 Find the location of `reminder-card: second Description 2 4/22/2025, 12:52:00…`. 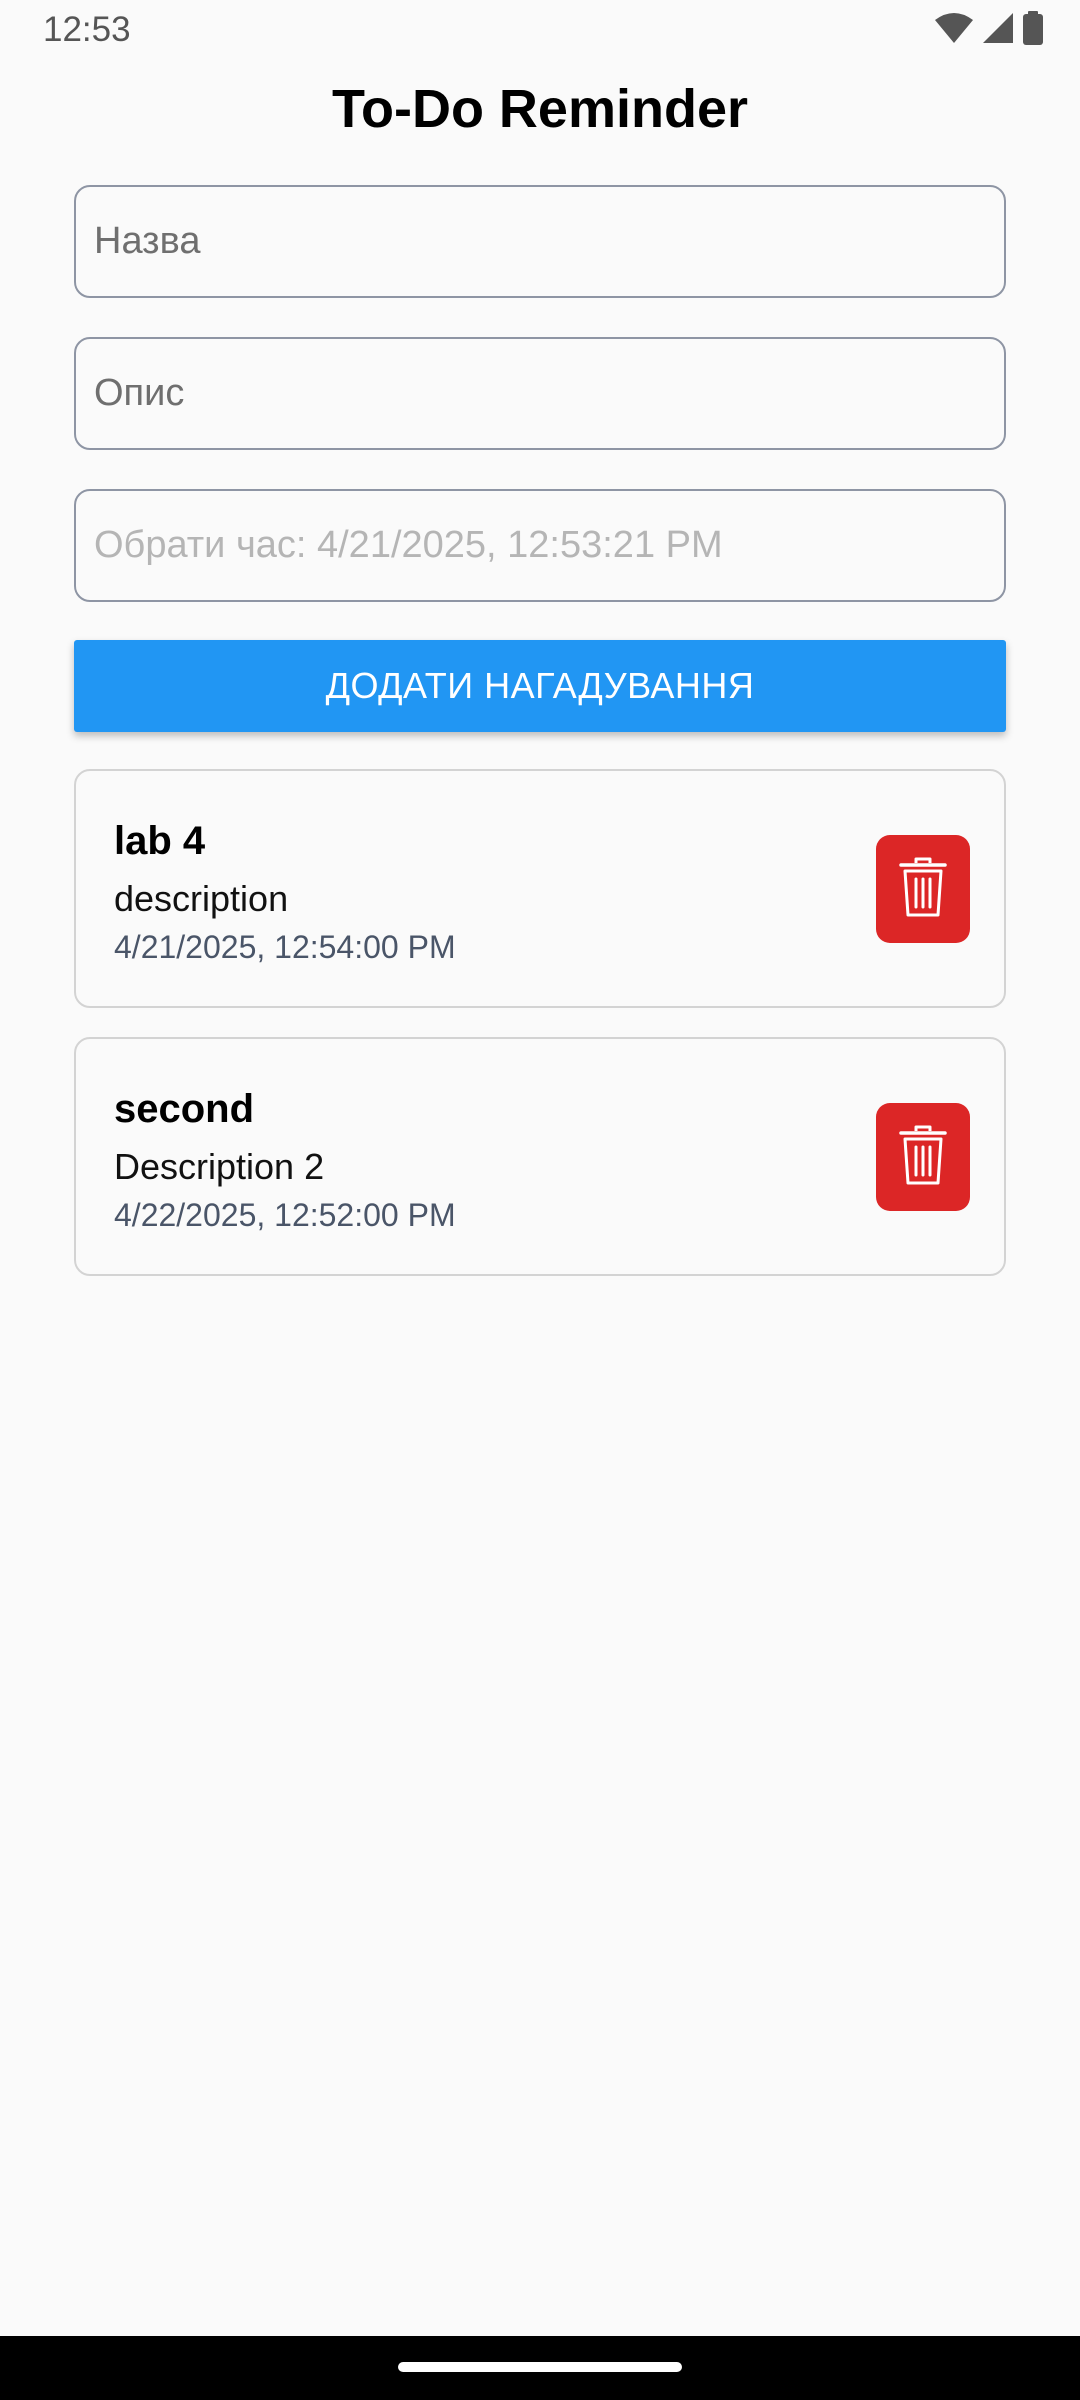

reminder-card: second Description 2 4/22/2025, 12:52:00… is located at coordinates (540, 1156).